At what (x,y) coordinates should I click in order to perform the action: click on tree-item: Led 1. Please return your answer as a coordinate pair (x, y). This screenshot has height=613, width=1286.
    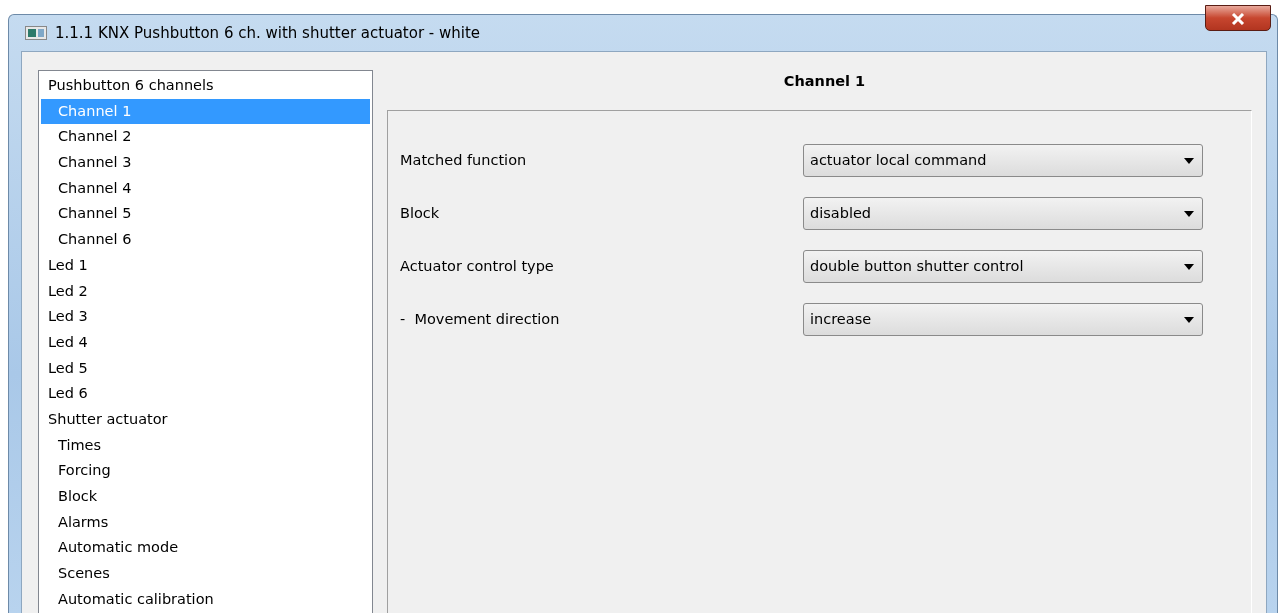
    Looking at the image, I should click on (205, 265).